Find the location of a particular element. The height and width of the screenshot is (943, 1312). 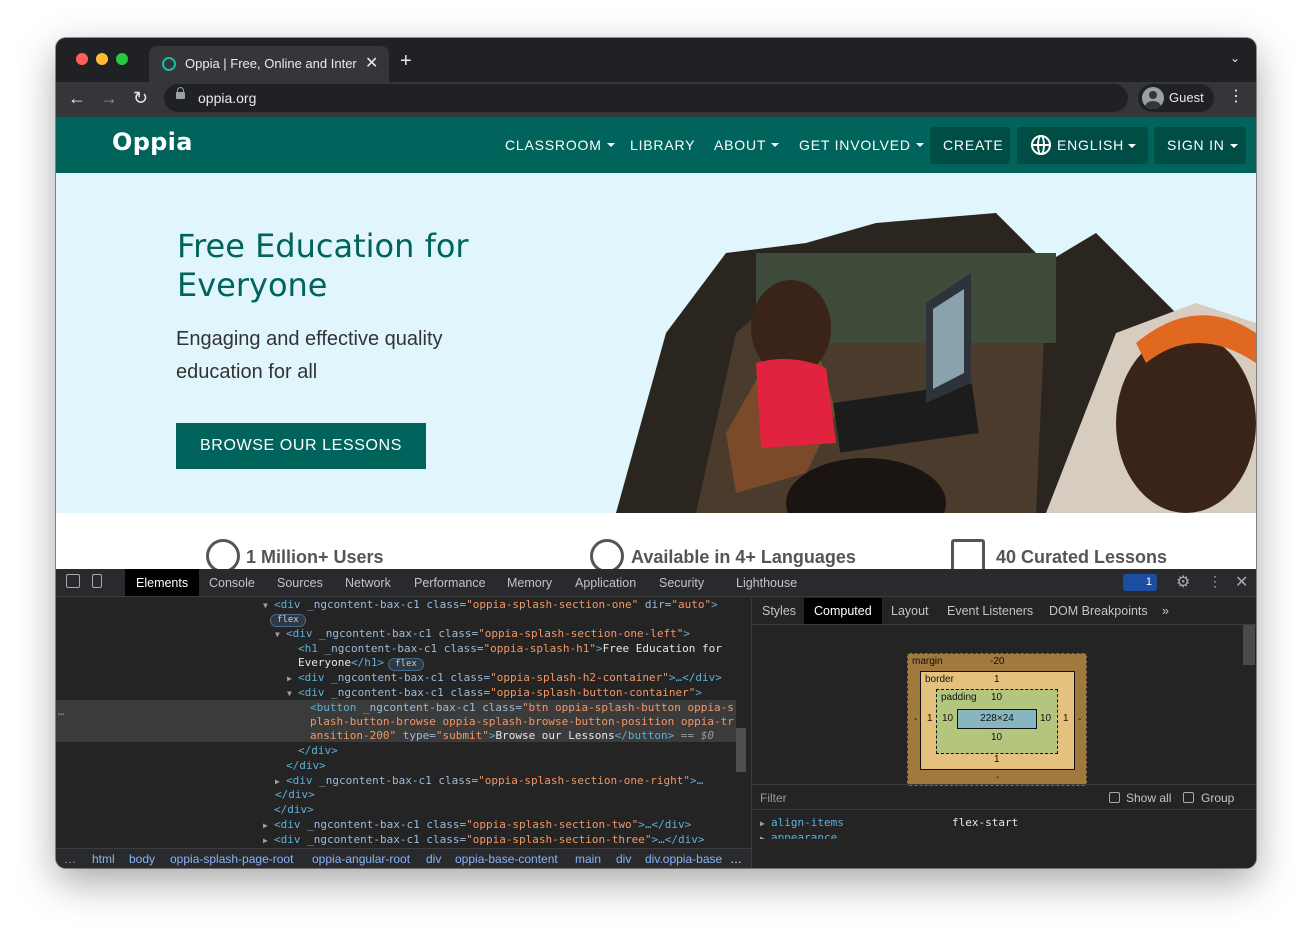

tab-styles: Styles is located at coordinates (779, 611).